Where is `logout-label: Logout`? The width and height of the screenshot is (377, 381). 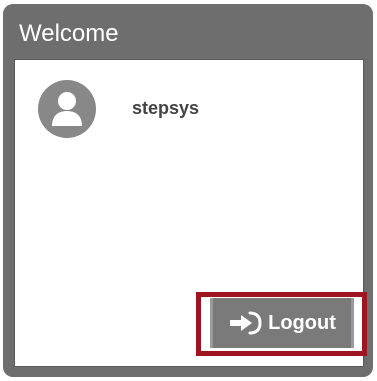
logout-label: Logout is located at coordinates (302, 322).